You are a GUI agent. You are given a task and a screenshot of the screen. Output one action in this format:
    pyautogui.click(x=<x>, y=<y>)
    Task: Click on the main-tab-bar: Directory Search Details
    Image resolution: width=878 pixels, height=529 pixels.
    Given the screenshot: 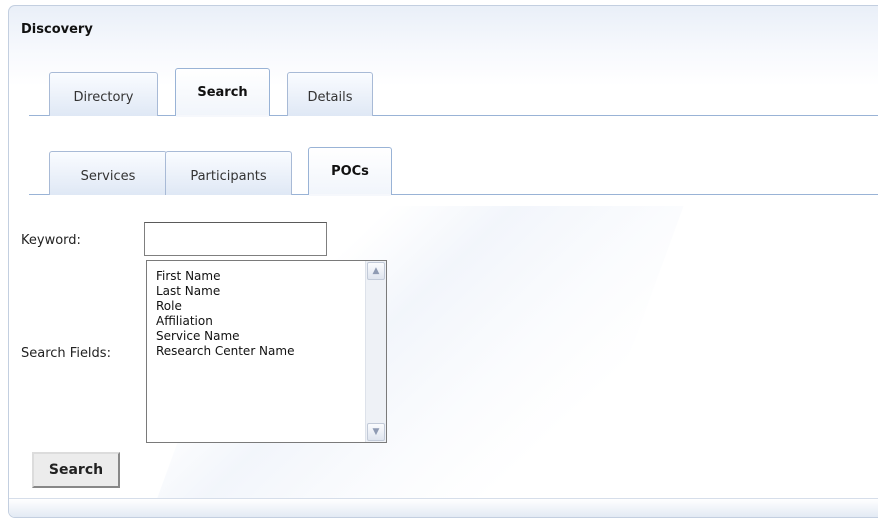 What is the action you would take?
    pyautogui.click(x=453, y=91)
    